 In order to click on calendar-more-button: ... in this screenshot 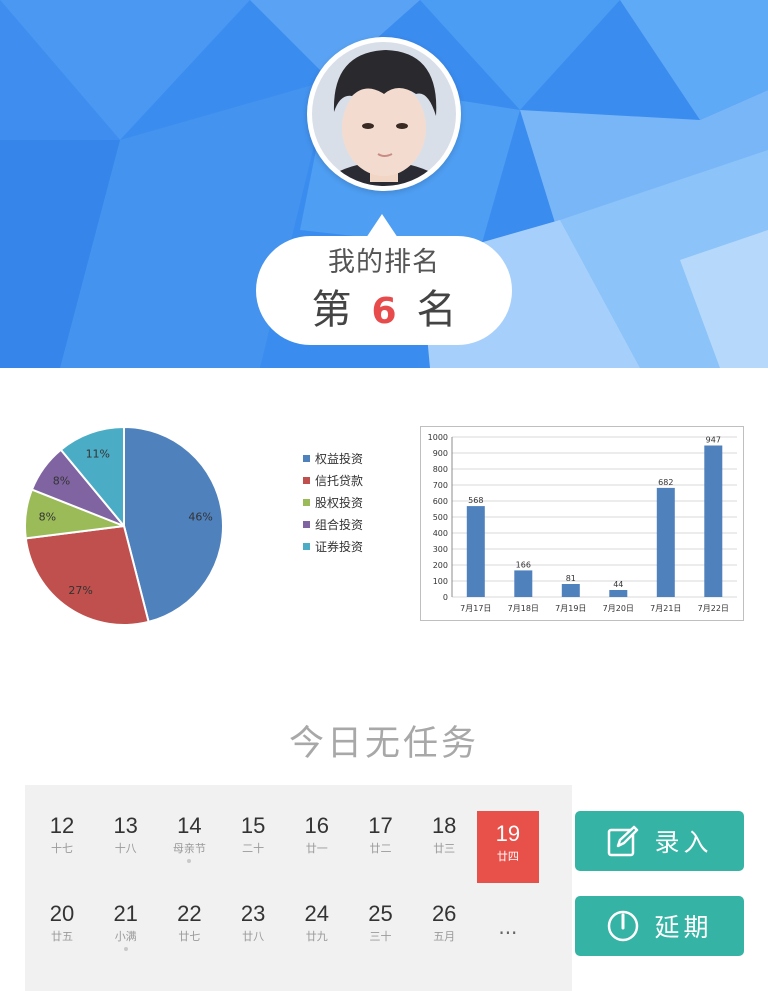, I will do `click(508, 927)`.